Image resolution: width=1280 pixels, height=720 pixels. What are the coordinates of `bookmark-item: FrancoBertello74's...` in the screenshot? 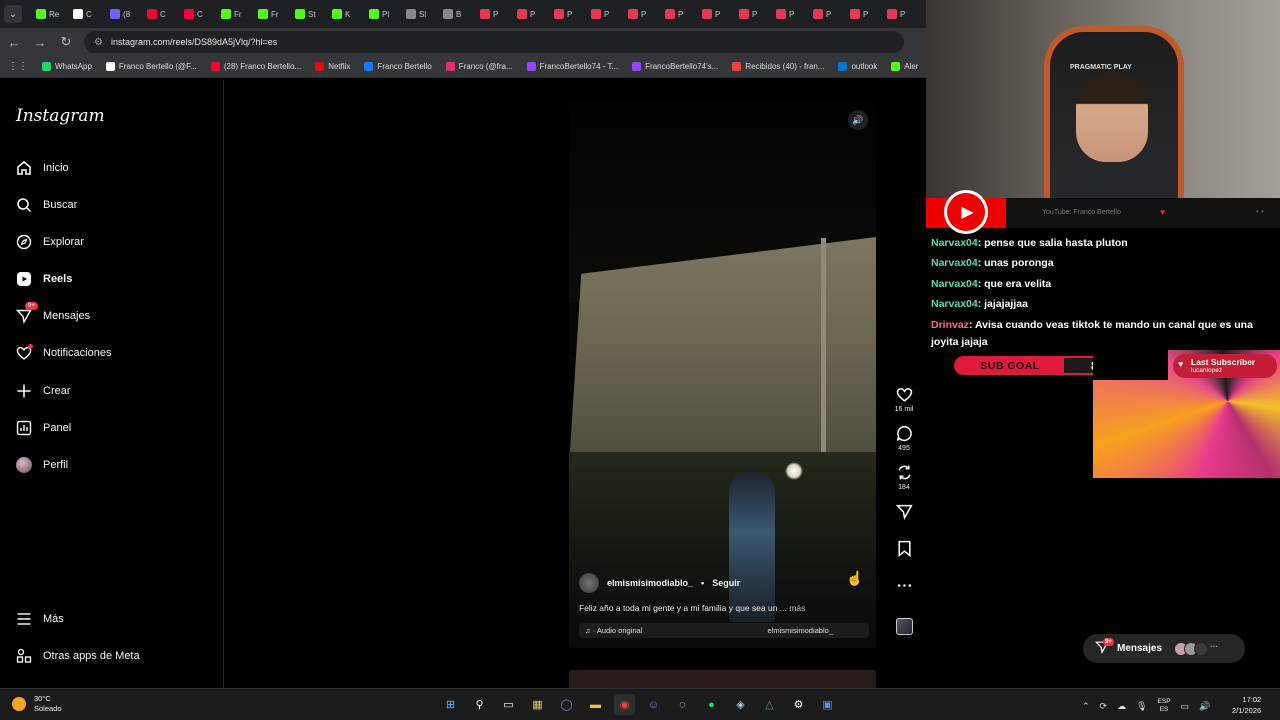 It's located at (675, 66).